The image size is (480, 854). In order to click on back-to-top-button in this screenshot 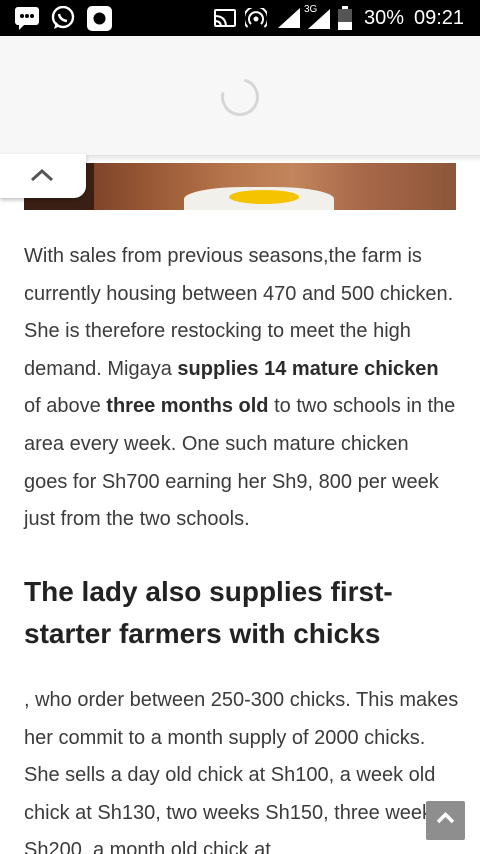, I will do `click(445, 820)`.